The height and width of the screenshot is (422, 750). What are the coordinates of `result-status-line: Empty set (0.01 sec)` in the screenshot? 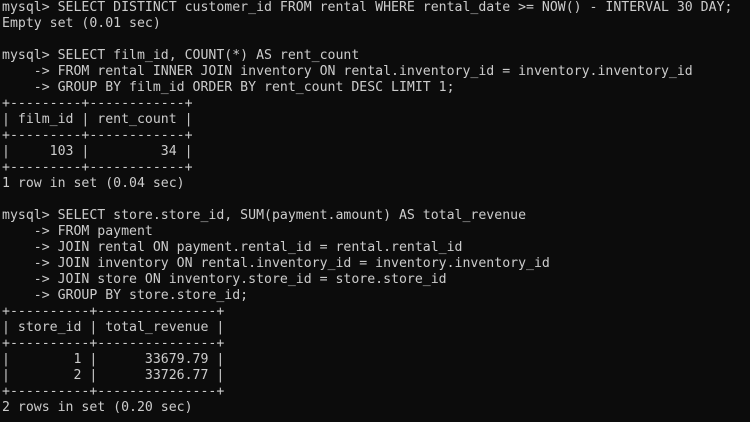 It's located at (81, 23).